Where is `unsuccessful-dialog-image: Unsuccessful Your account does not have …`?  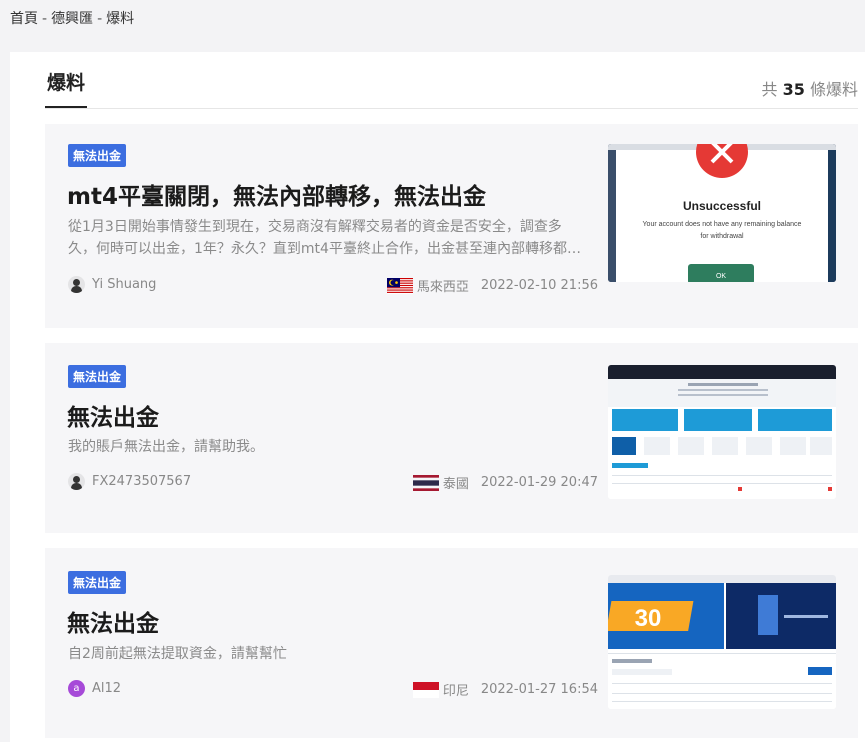
unsuccessful-dialog-image: Unsuccessful Your account does not have … is located at coordinates (722, 213).